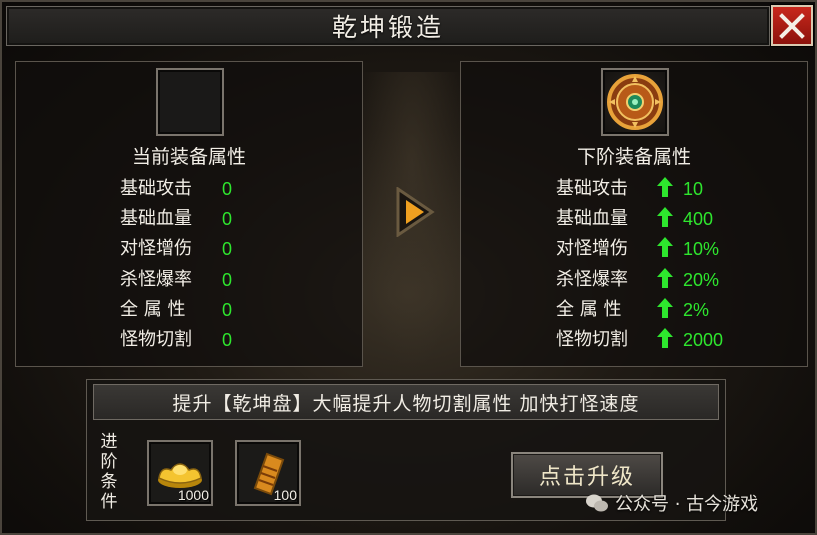  Describe the element at coordinates (634, 218) in the screenshot. I see `attribute-row: 基础血量 400` at that location.